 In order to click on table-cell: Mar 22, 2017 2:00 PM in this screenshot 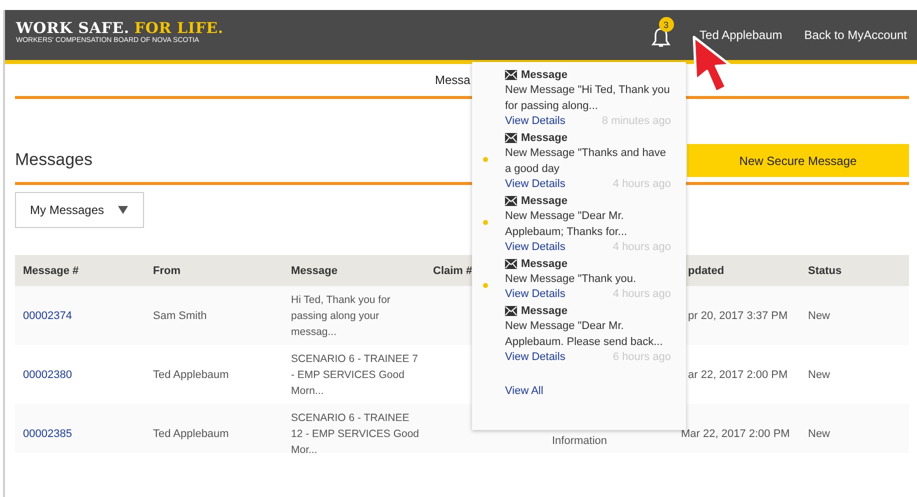, I will do `click(735, 434)`.